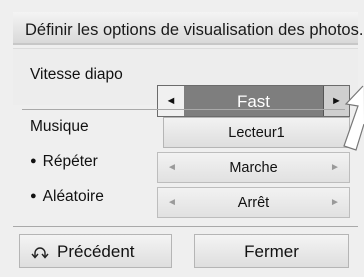  I want to click on slideshow-speed-value: Fast, so click(253, 101).